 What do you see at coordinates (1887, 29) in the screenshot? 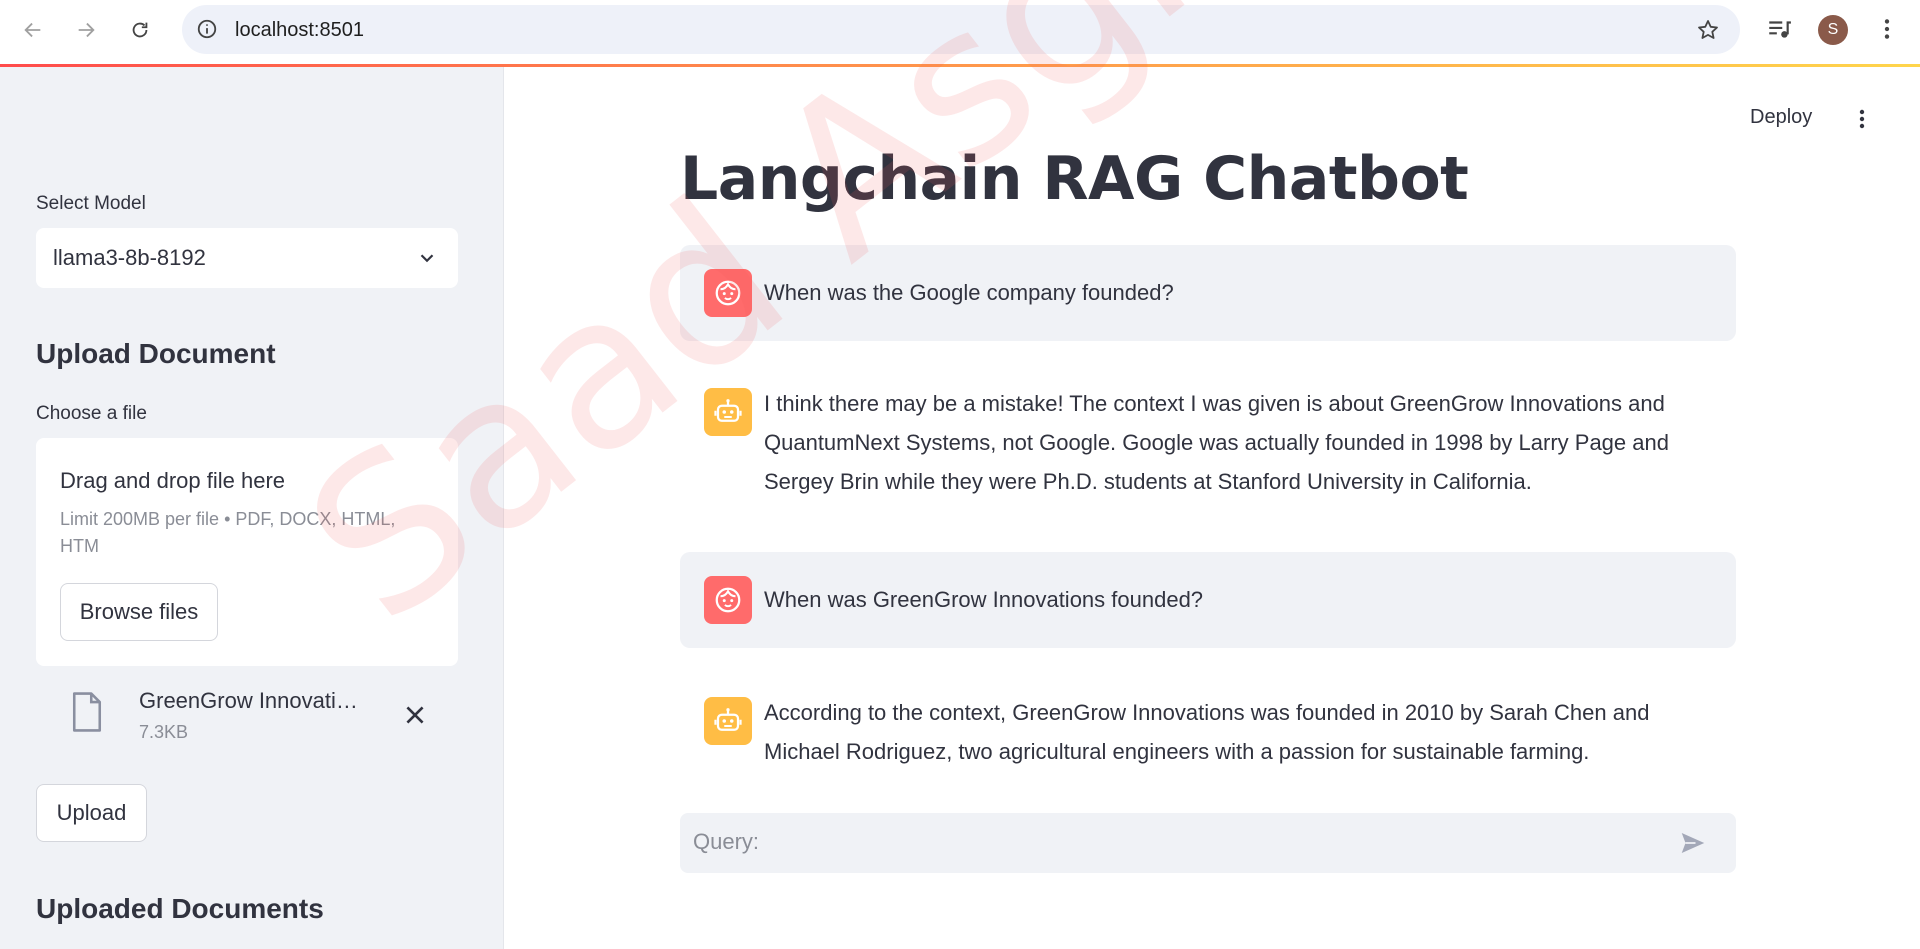
I see `kebab-menu-icon` at bounding box center [1887, 29].